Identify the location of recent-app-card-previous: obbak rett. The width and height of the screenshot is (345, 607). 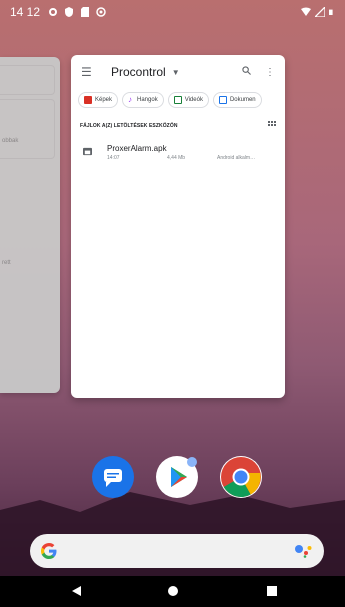
(30, 225).